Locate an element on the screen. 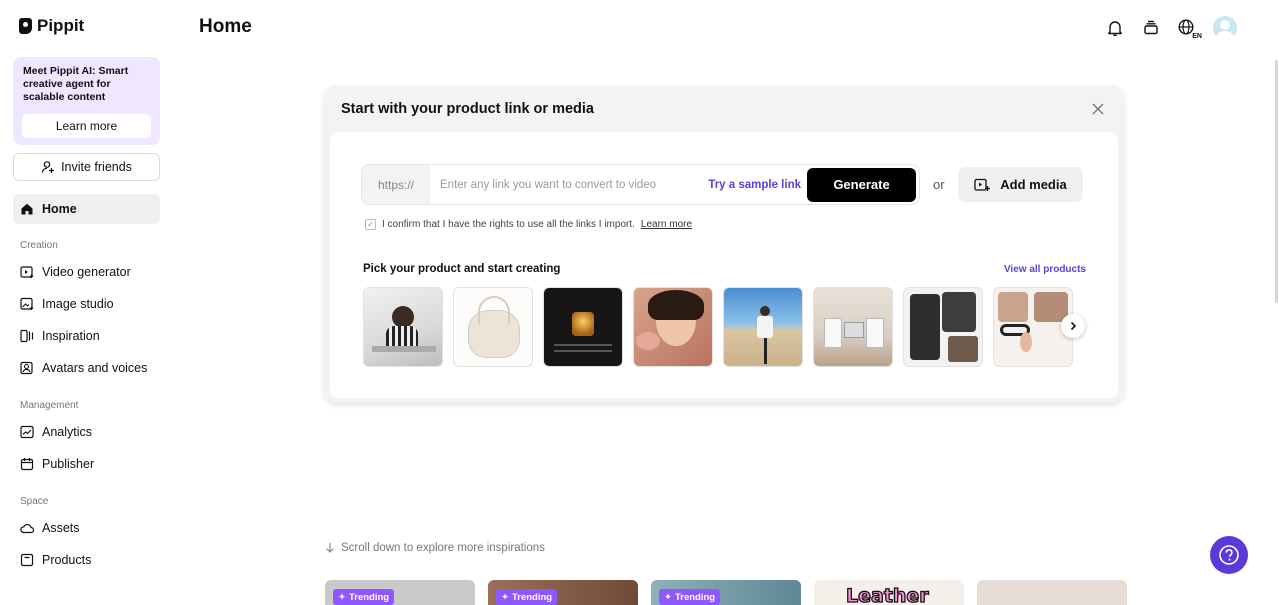  section-label-management: Management is located at coordinates (49, 405).